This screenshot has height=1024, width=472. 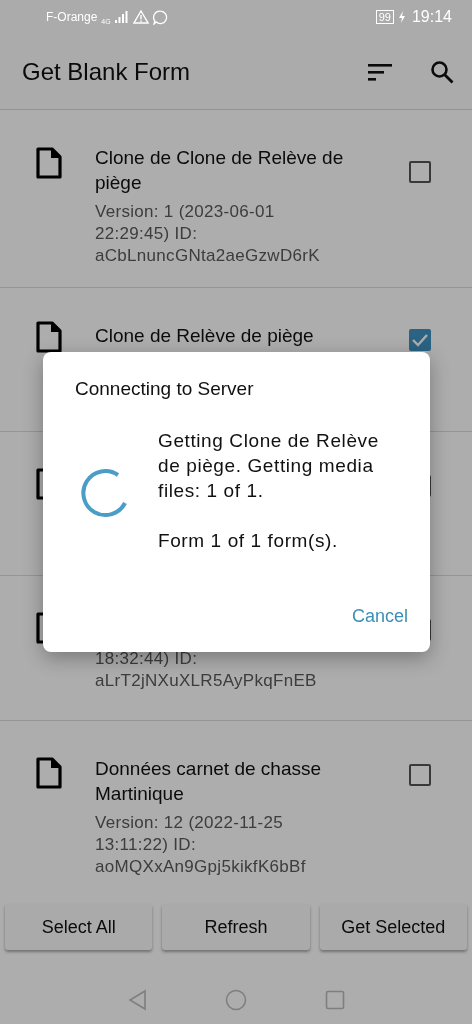 What do you see at coordinates (165, 389) in the screenshot?
I see `dialog-title: Connecting to Server` at bounding box center [165, 389].